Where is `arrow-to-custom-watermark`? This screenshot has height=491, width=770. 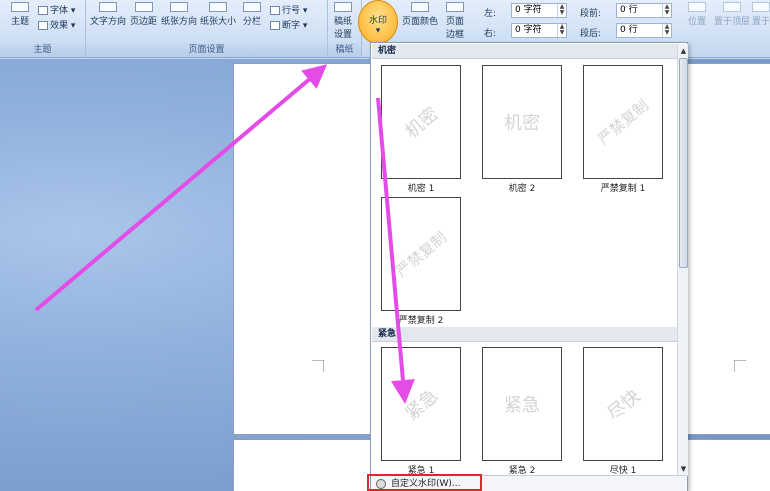 arrow-to-custom-watermark is located at coordinates (395, 250).